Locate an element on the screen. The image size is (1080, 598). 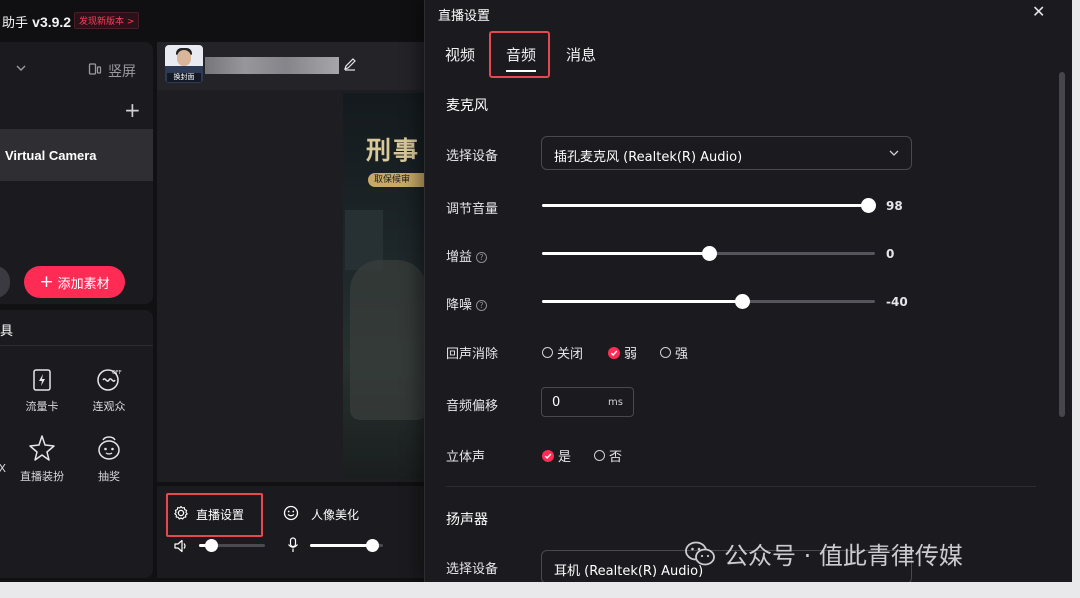
echo-option-off: 关闭 is located at coordinates (562, 352).